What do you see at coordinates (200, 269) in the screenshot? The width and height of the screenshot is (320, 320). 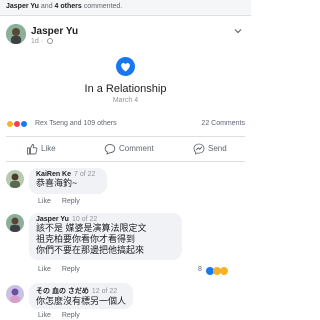 I see `comment-reaction-count: 8` at bounding box center [200, 269].